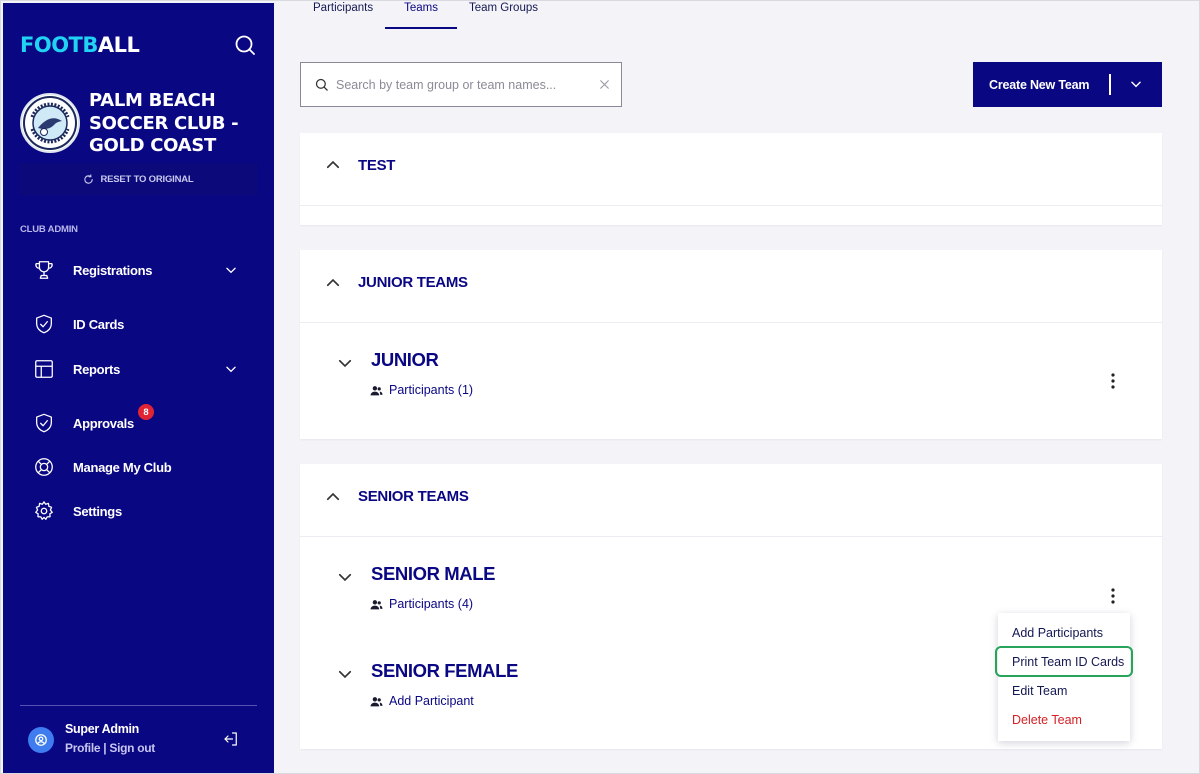  Describe the element at coordinates (113, 270) in the screenshot. I see `sidebar-item-label: Registrations` at that location.